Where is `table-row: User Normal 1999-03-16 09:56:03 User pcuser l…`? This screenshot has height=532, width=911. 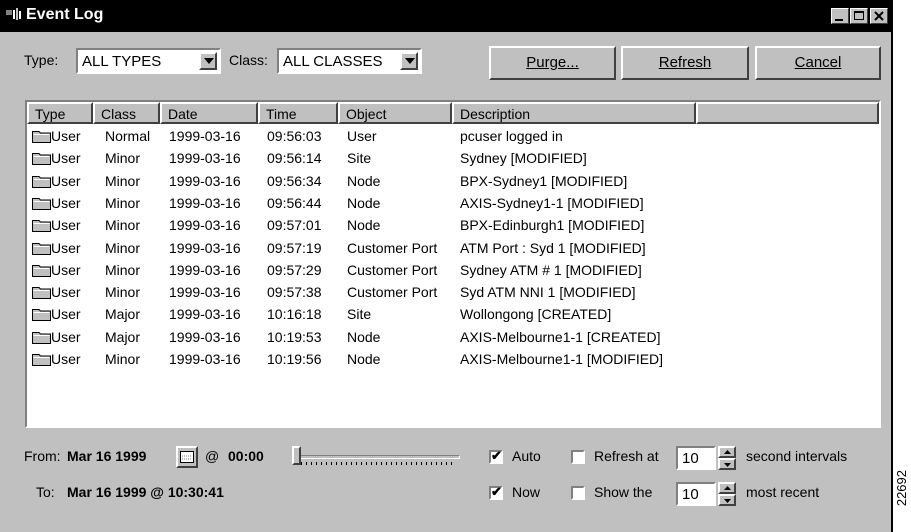 table-row: User Normal 1999-03-16 09:56:03 User pcuser l… is located at coordinates (453, 137).